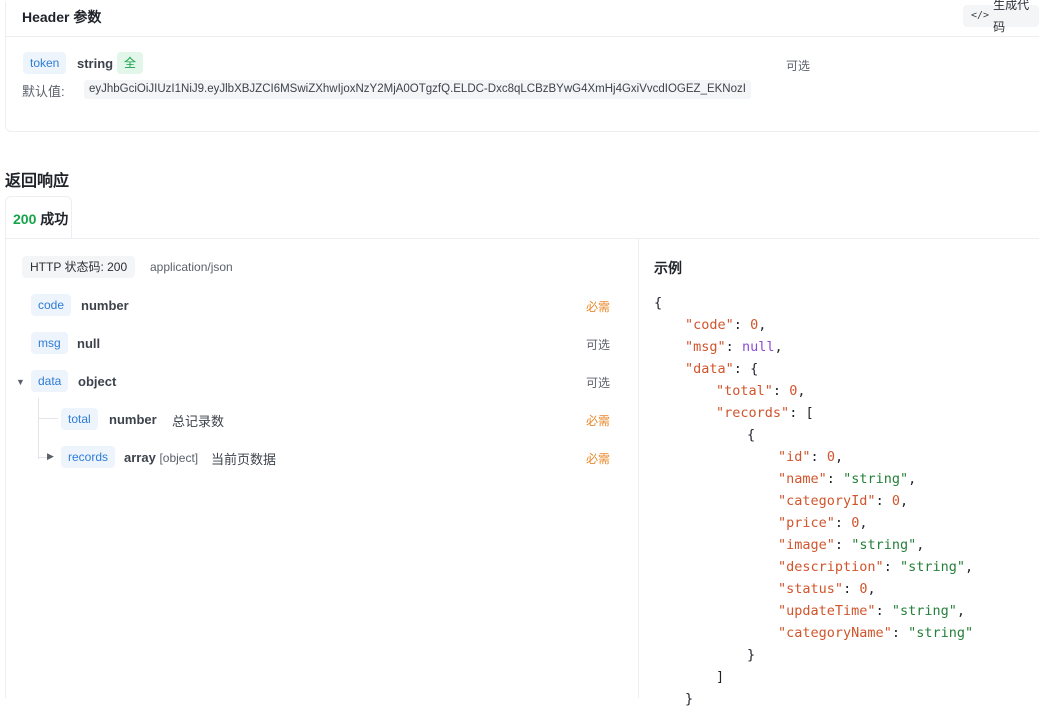  What do you see at coordinates (806, 545) in the screenshot?
I see `code-key: image` at bounding box center [806, 545].